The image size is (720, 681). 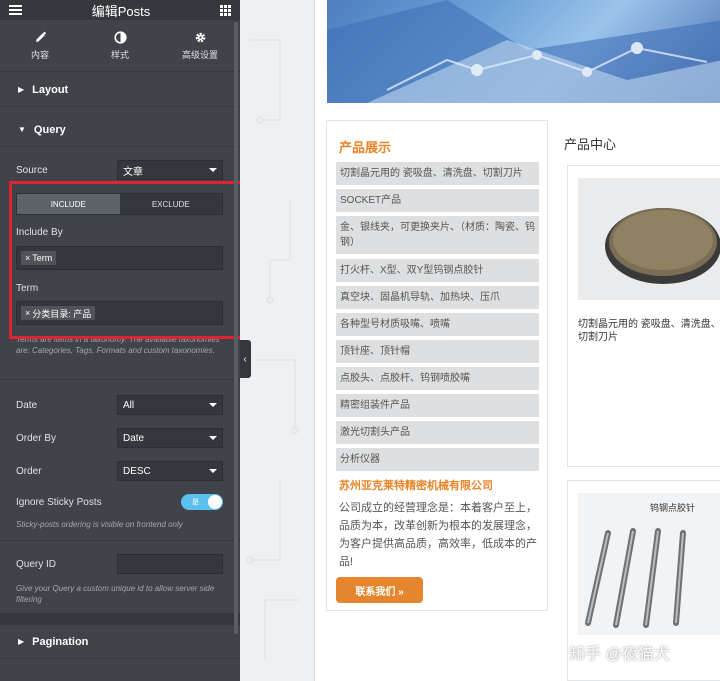 I want to click on contact-button: 联系我们 », so click(x=379, y=590).